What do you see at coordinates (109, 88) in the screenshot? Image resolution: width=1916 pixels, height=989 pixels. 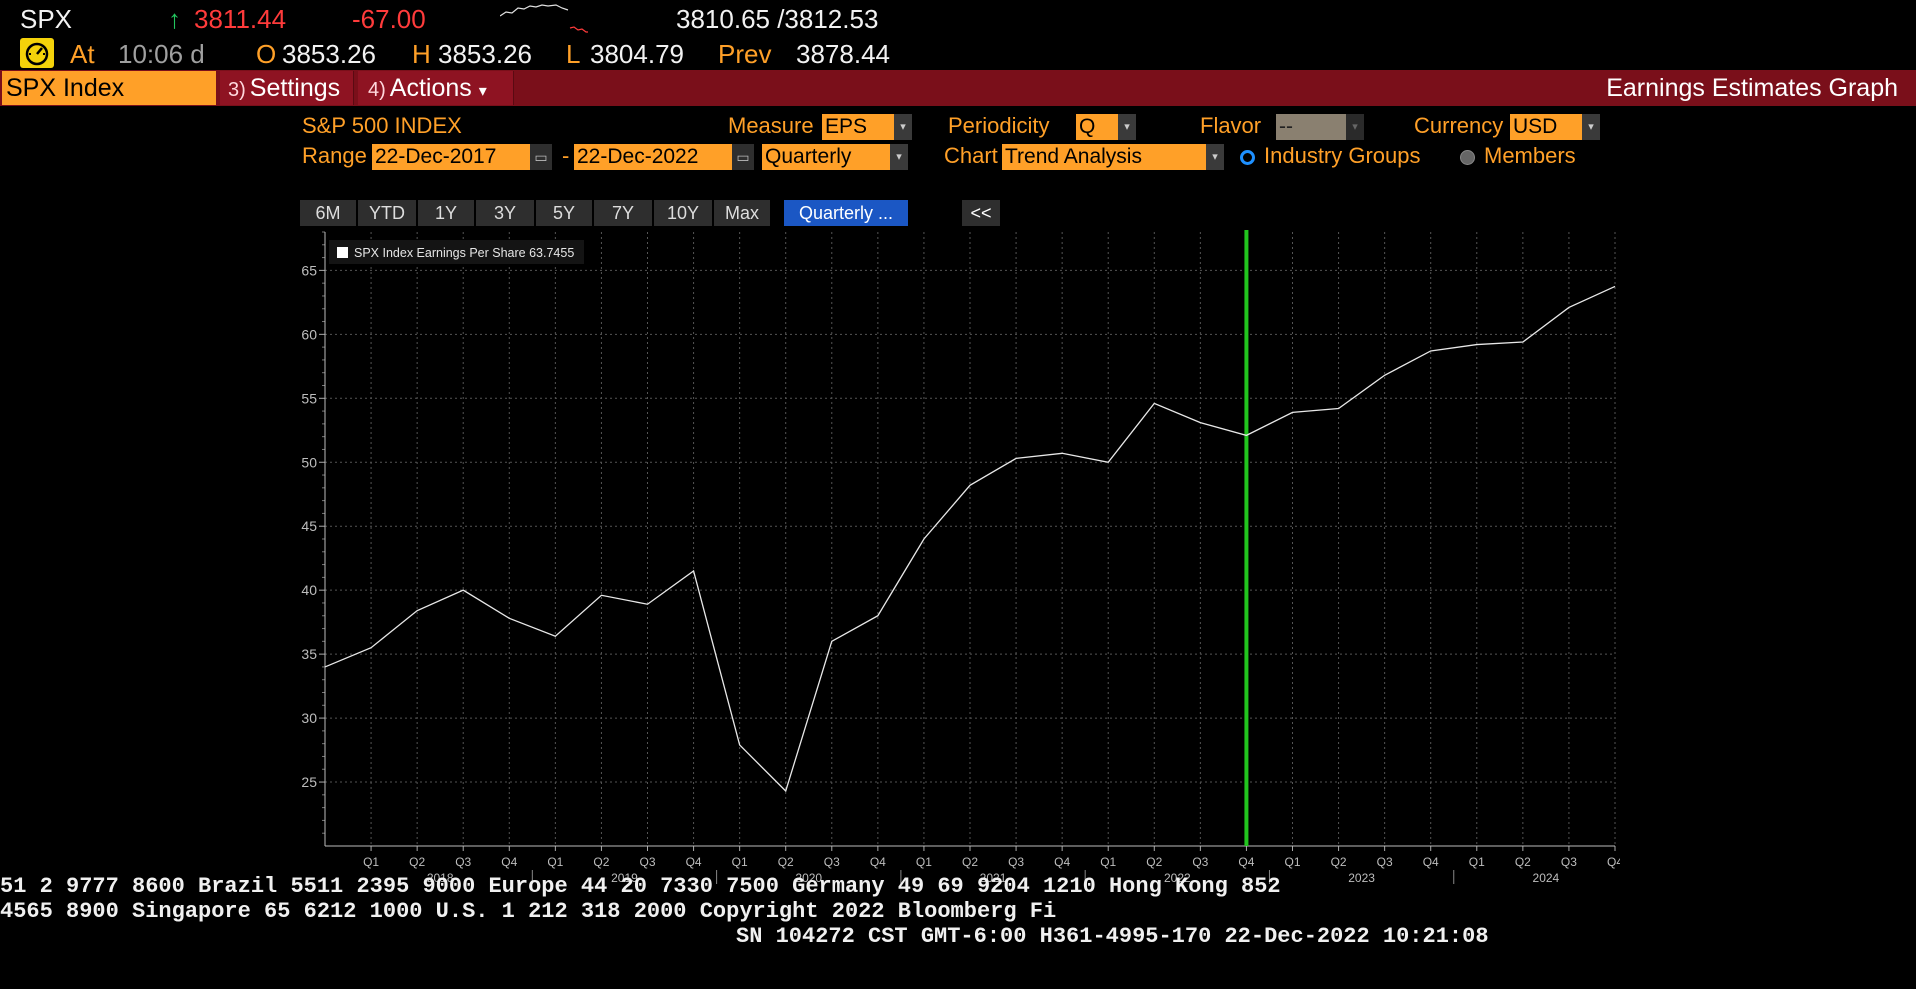 I see `security-tab: SPX Index` at bounding box center [109, 88].